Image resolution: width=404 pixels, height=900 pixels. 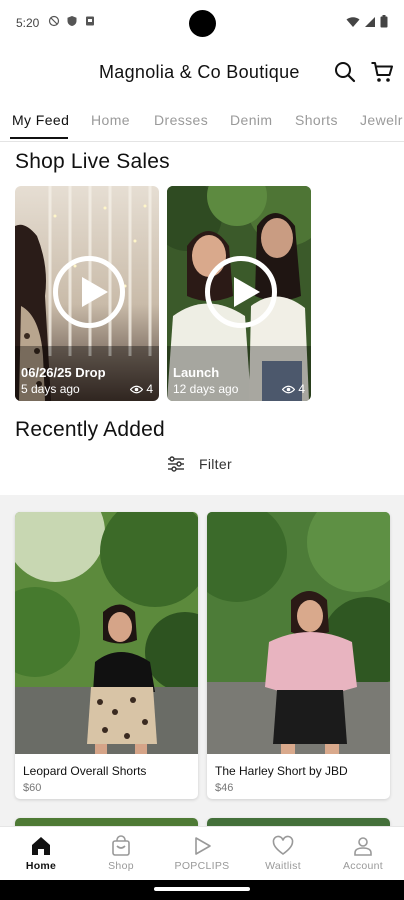 What do you see at coordinates (85, 771) in the screenshot?
I see `product-name: Leopard Overall Shorts` at bounding box center [85, 771].